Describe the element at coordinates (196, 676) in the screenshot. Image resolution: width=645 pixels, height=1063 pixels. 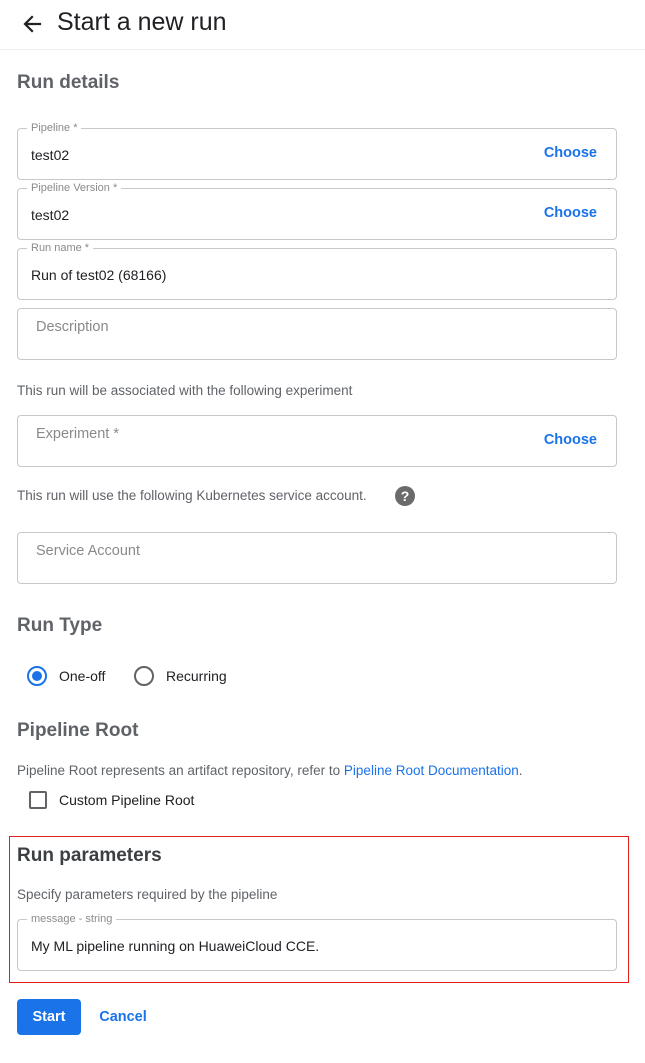
I see `radio-recurring-label: Recurring` at that location.